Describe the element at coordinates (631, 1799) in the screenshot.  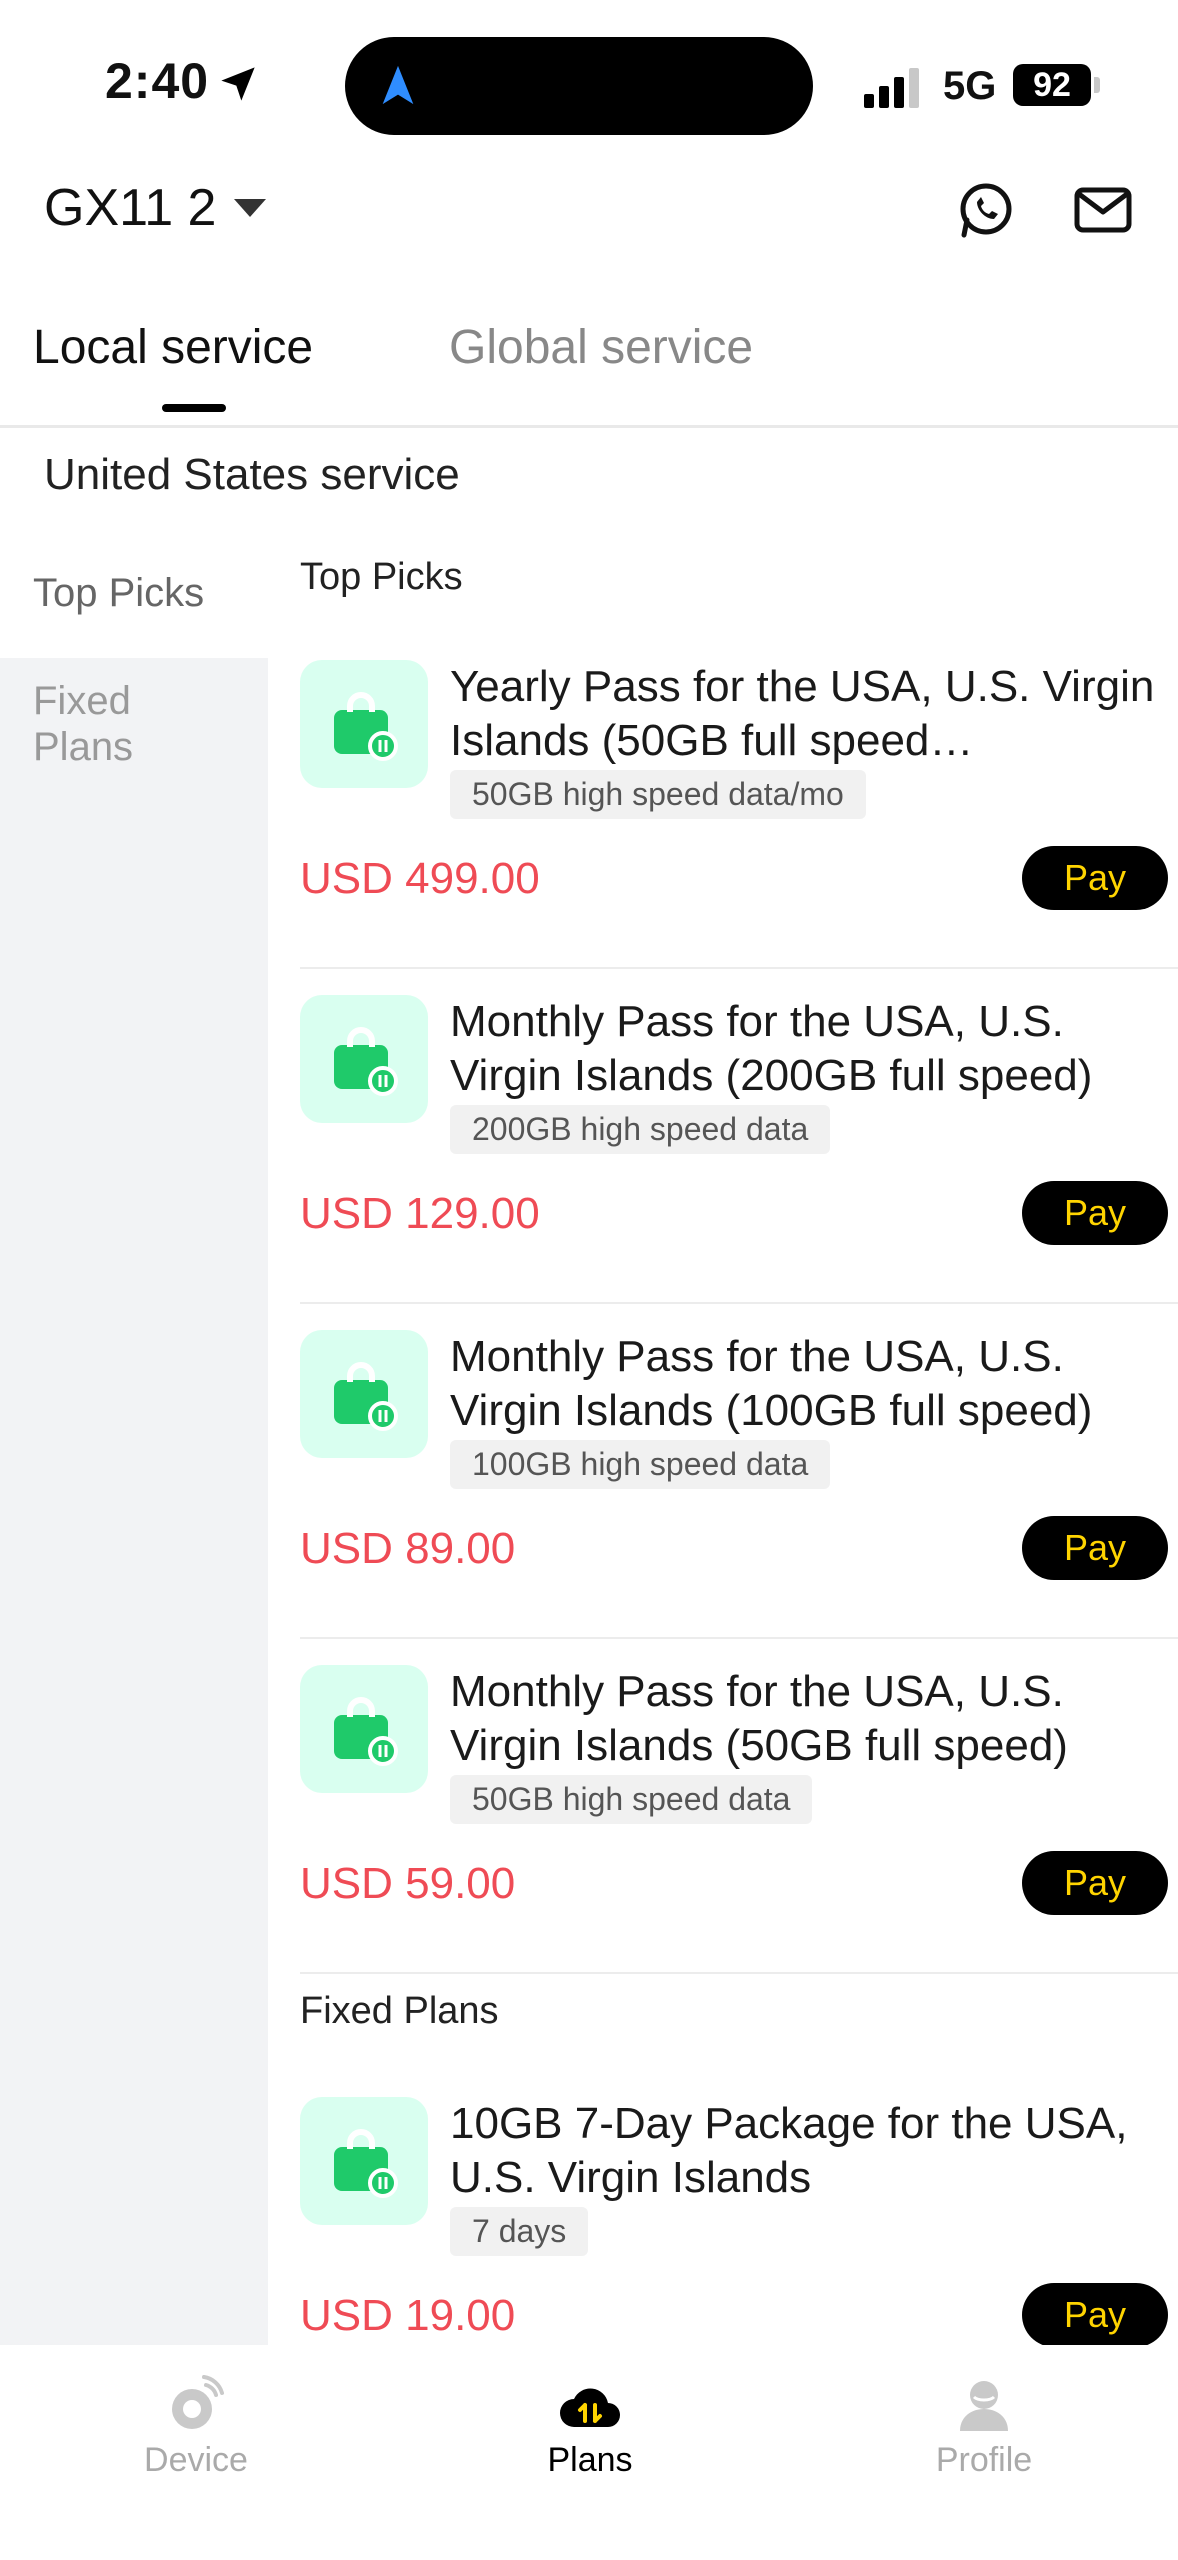
I see `plan-data-badge: 50GB high speed data` at that location.